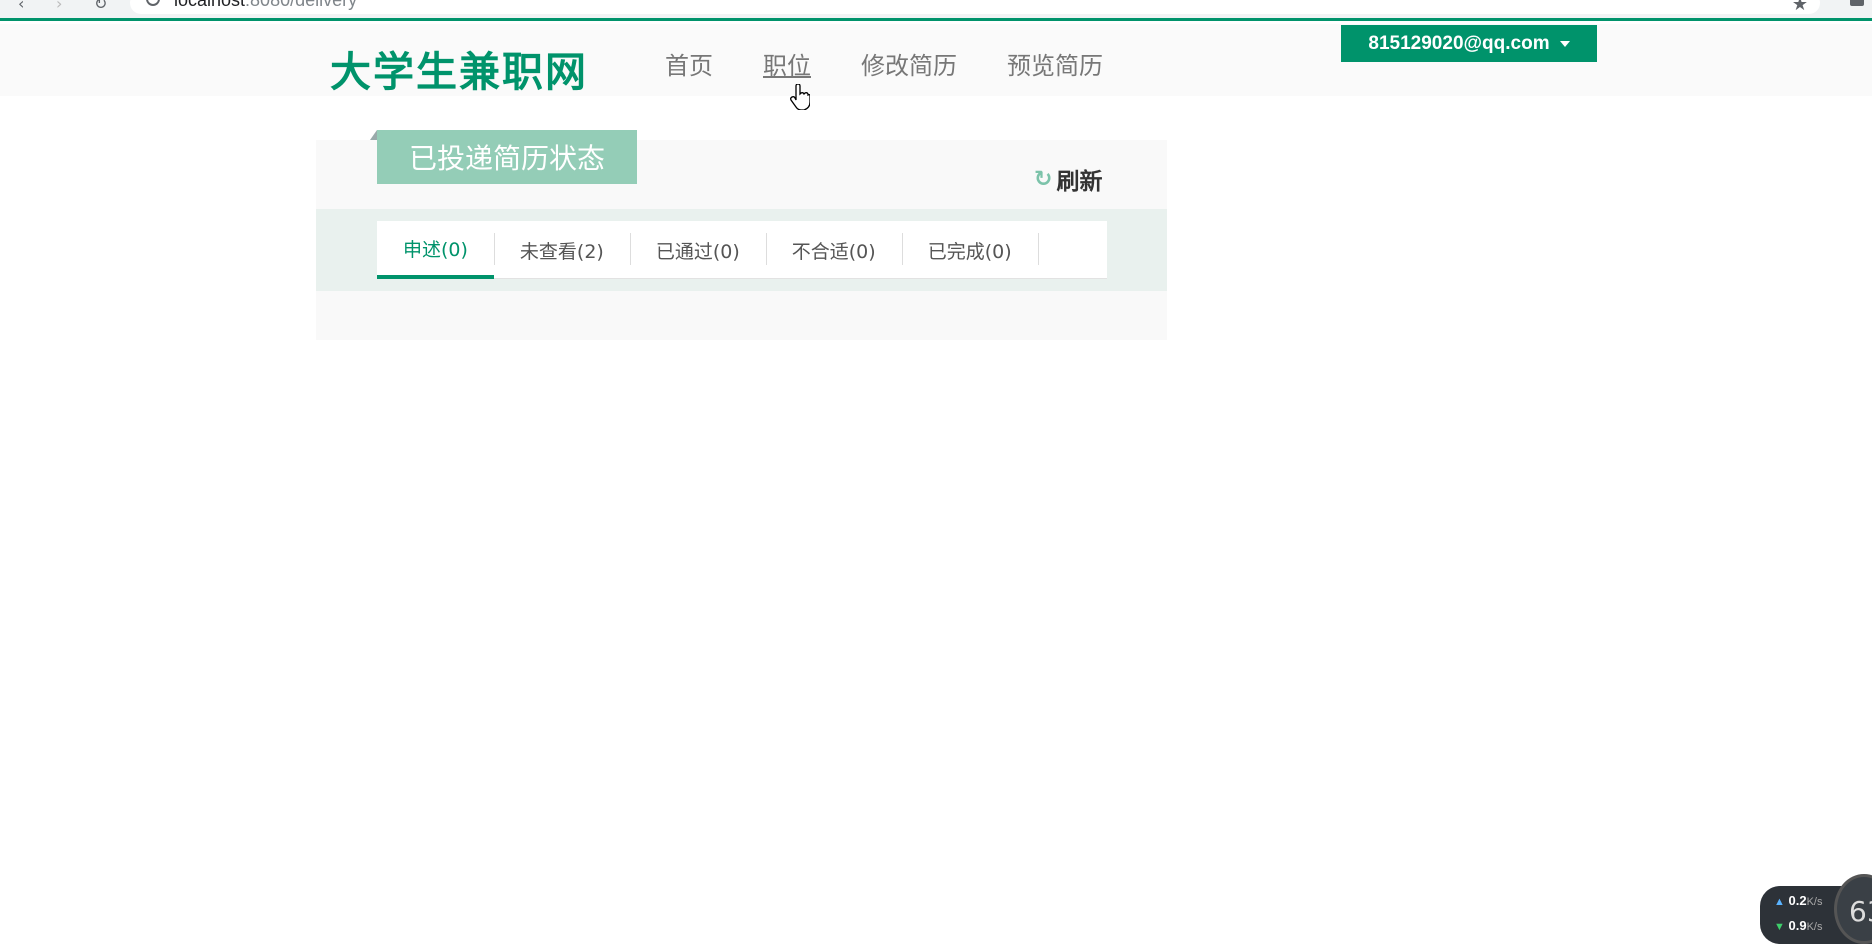 This screenshot has width=1872, height=947. I want to click on tab-passed: 已通过(0), so click(697, 250).